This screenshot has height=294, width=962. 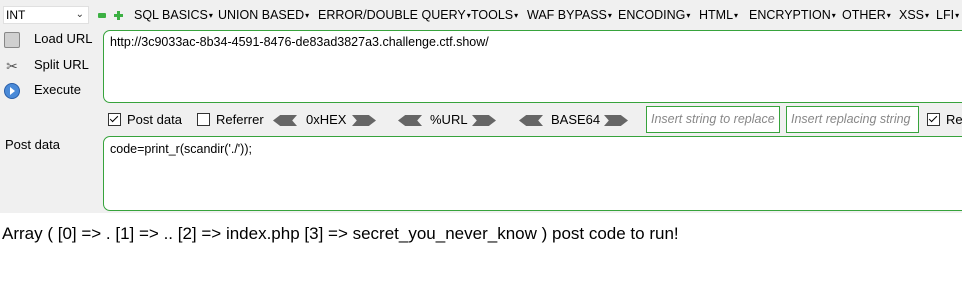 What do you see at coordinates (32, 144) in the screenshot?
I see `post-data-label: Post data` at bounding box center [32, 144].